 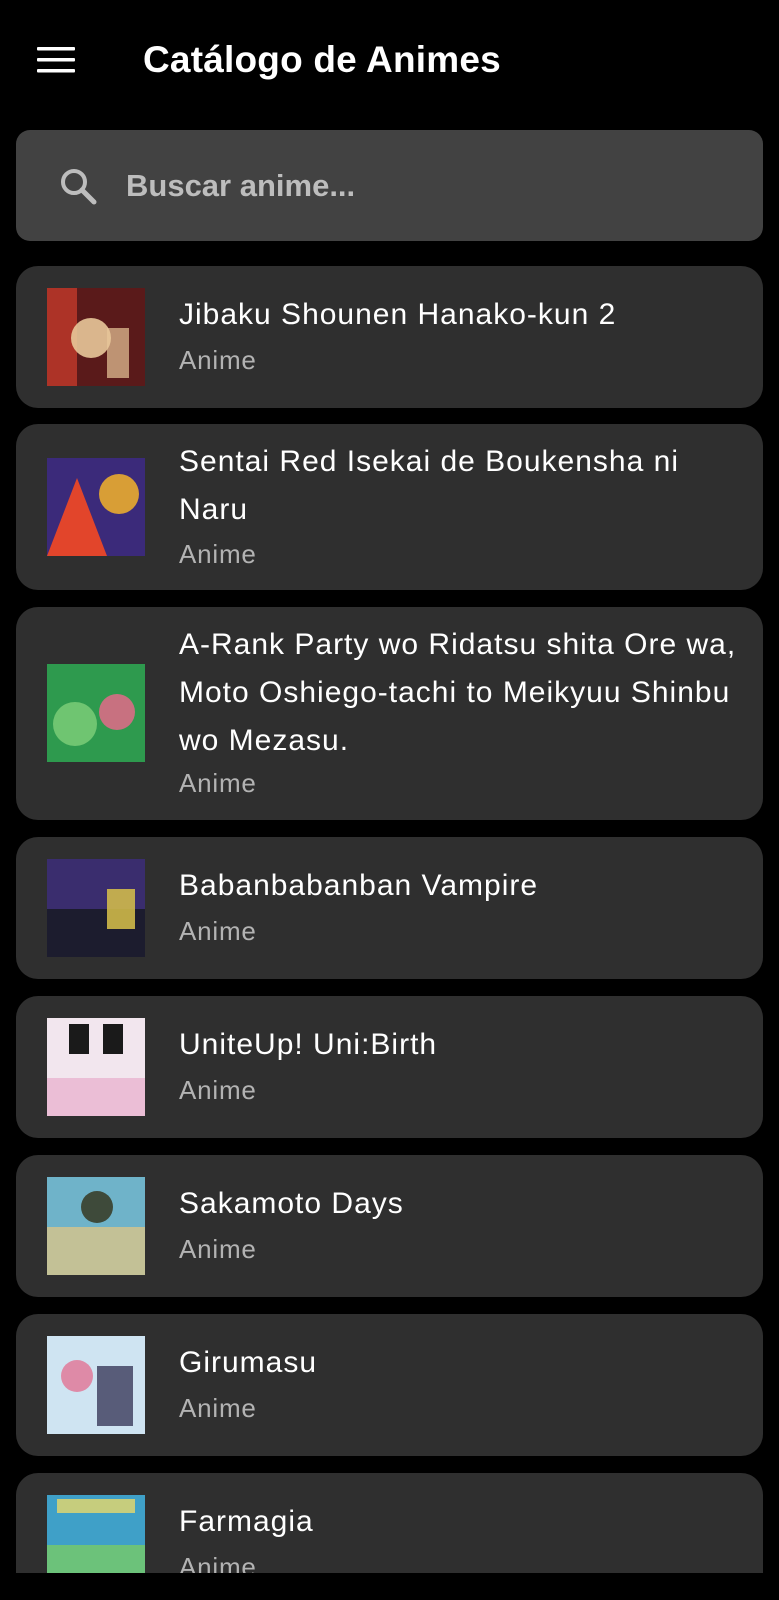 I want to click on search-bar, so click(x=389, y=185).